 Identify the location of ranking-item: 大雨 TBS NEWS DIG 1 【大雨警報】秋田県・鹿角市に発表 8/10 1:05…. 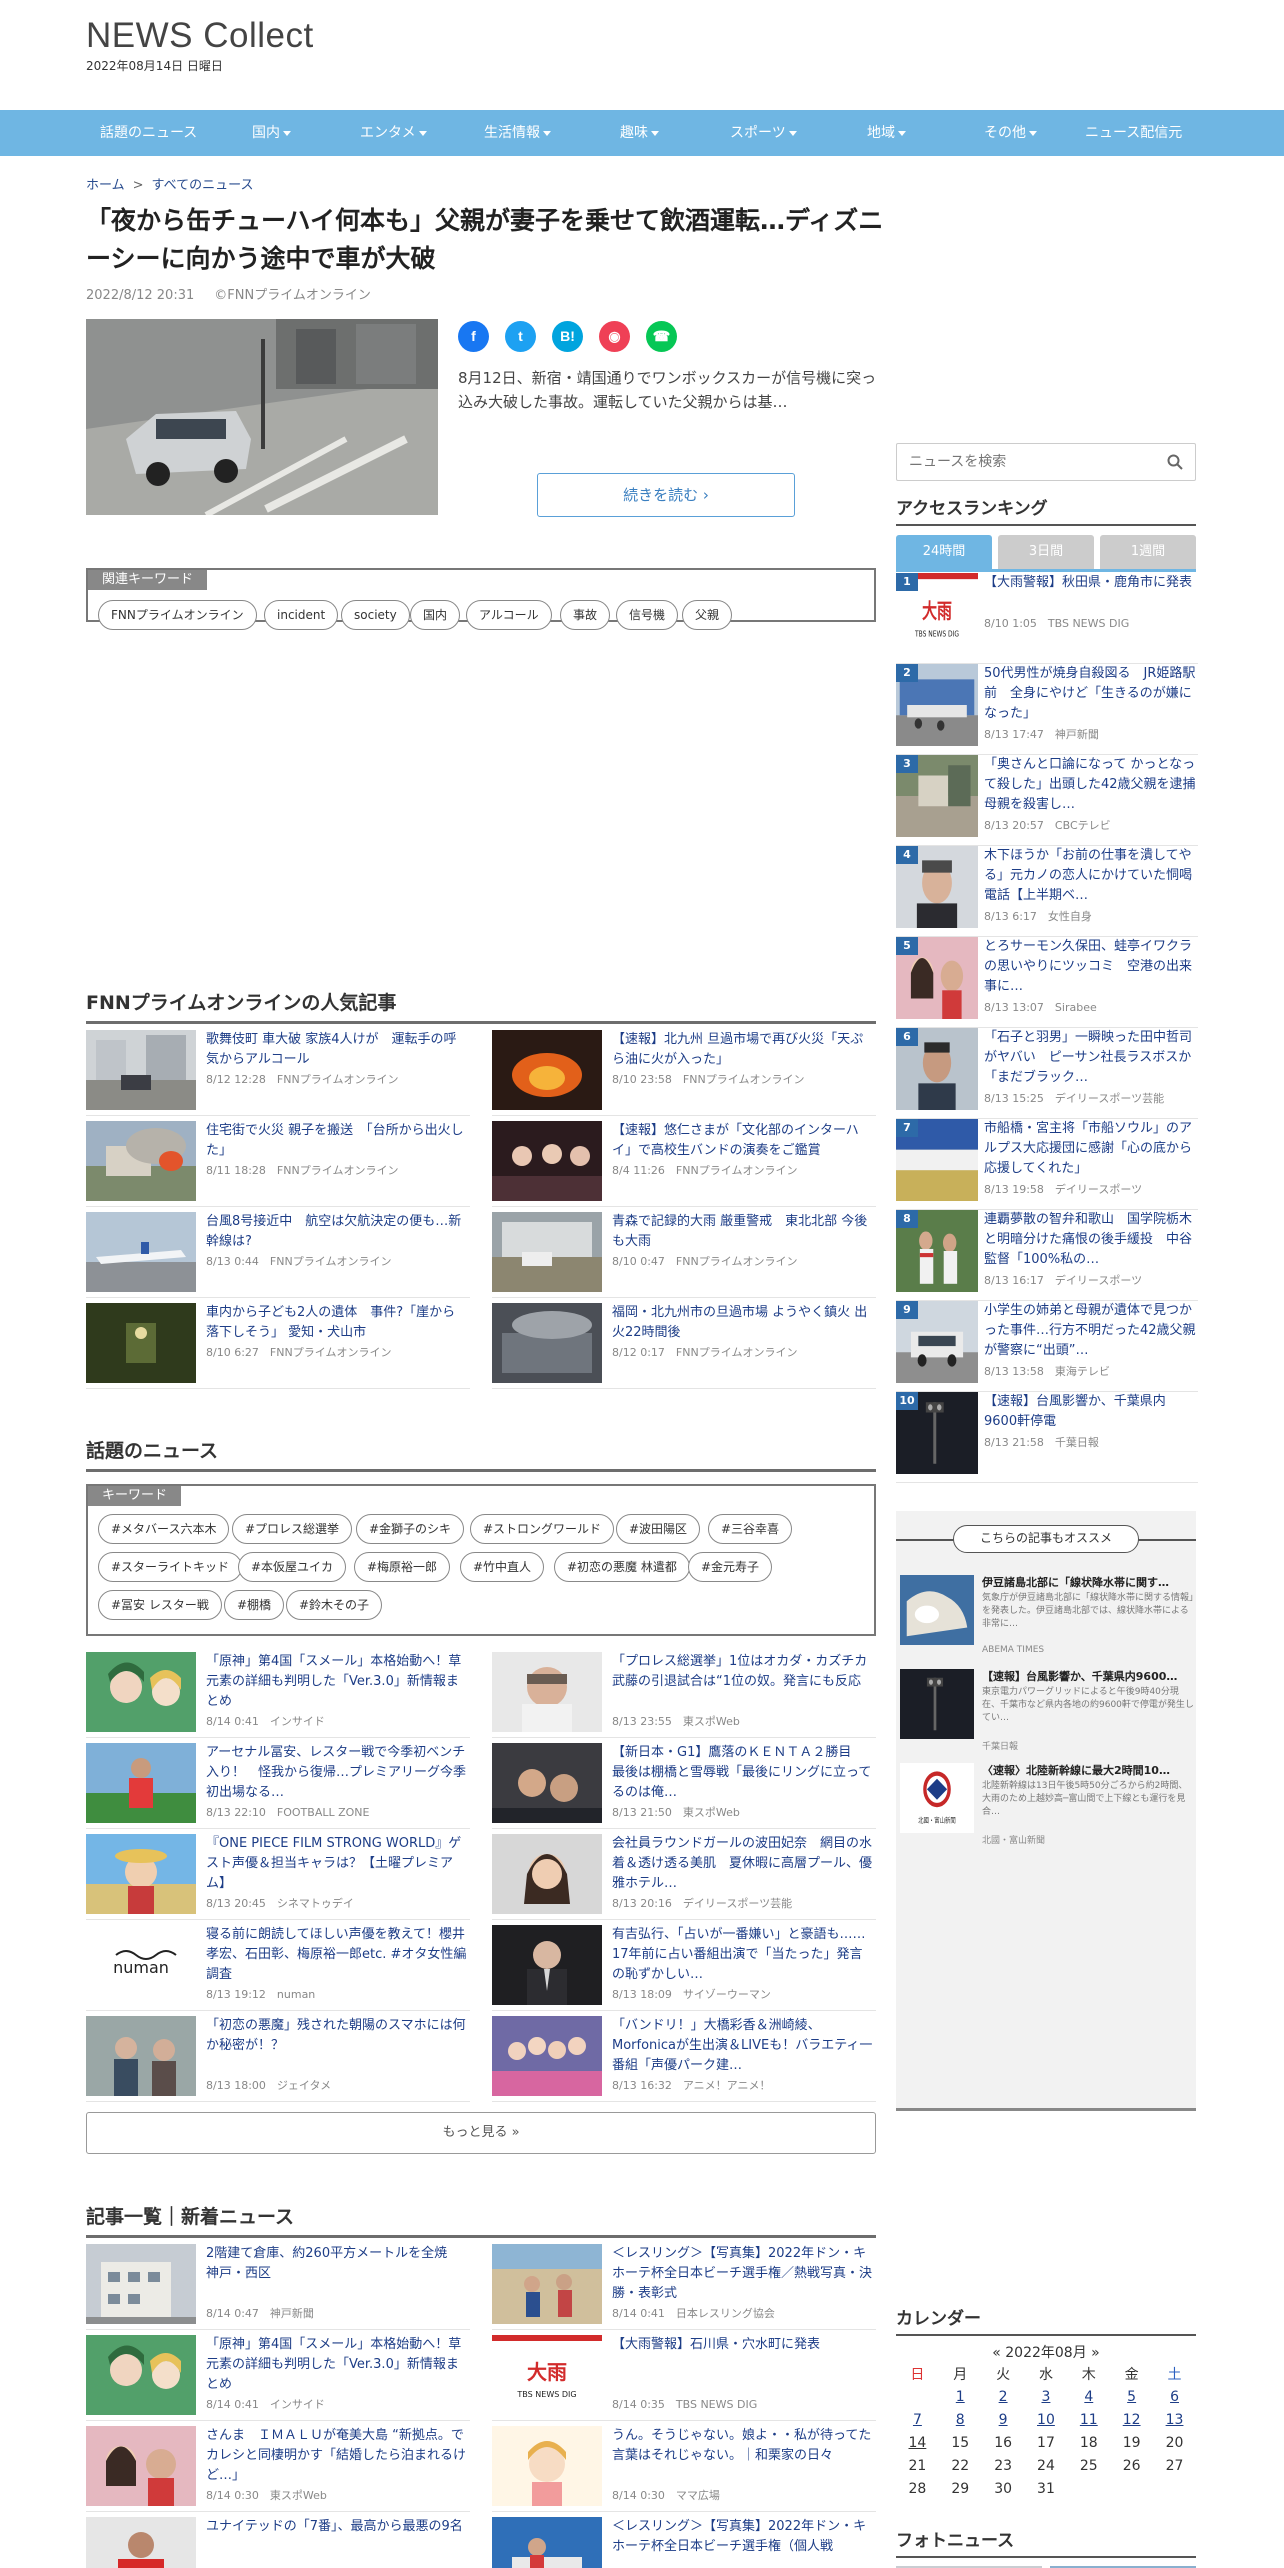
(1047, 618).